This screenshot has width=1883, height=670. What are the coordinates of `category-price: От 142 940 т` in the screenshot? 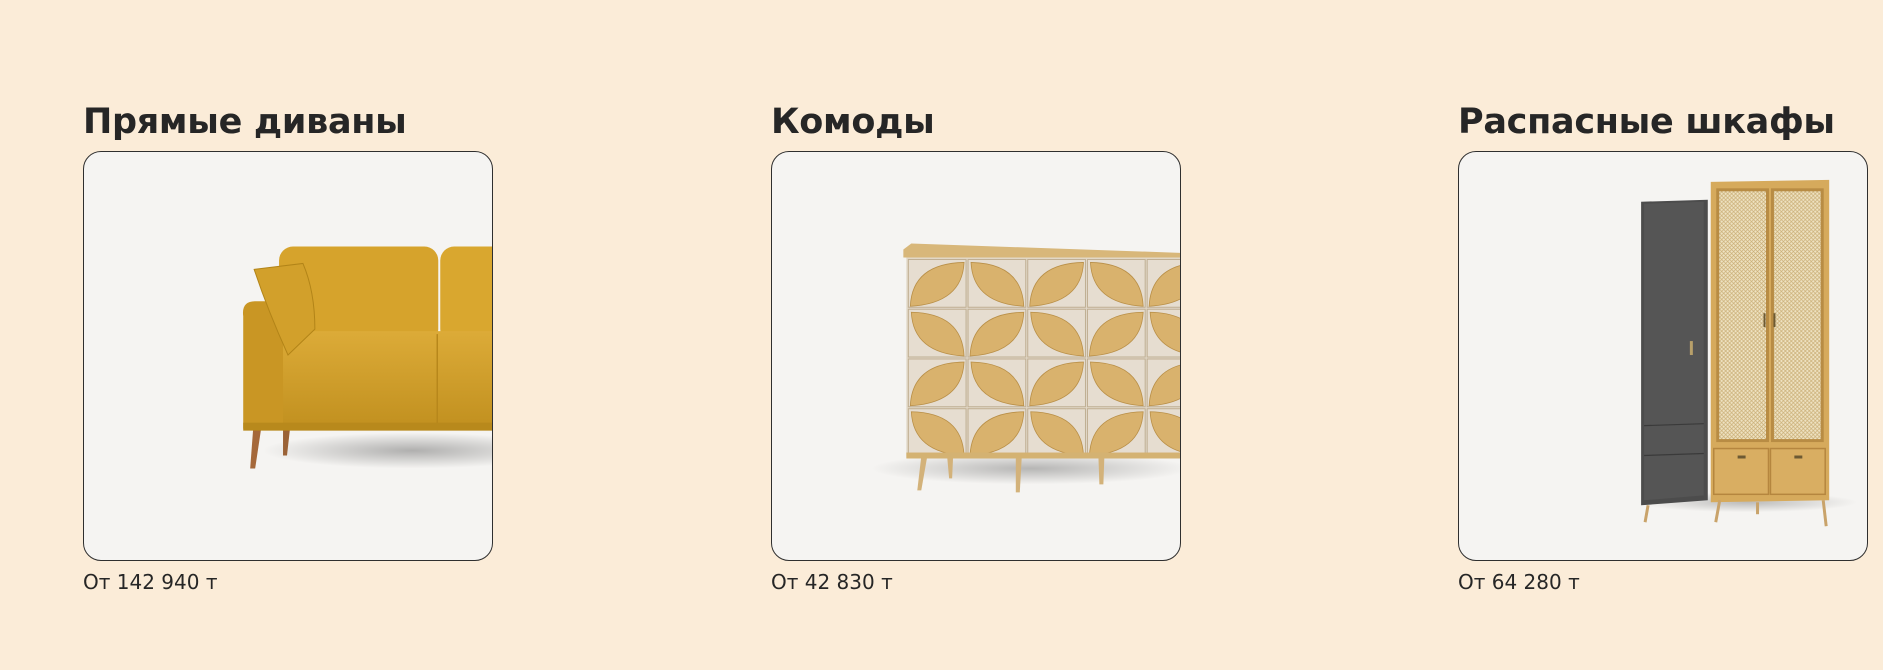 It's located at (150, 582).